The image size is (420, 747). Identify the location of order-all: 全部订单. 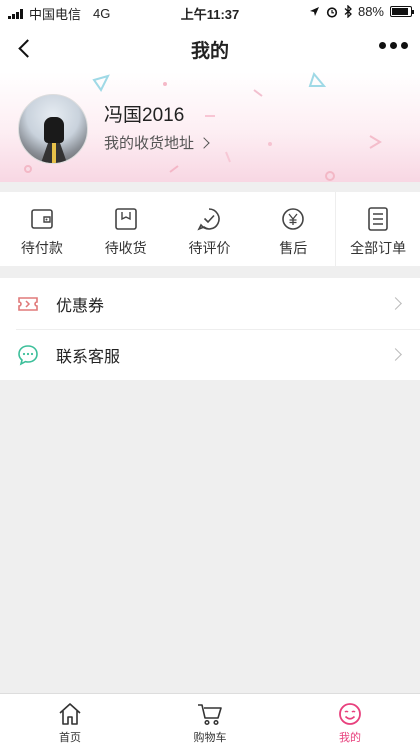
(377, 229).